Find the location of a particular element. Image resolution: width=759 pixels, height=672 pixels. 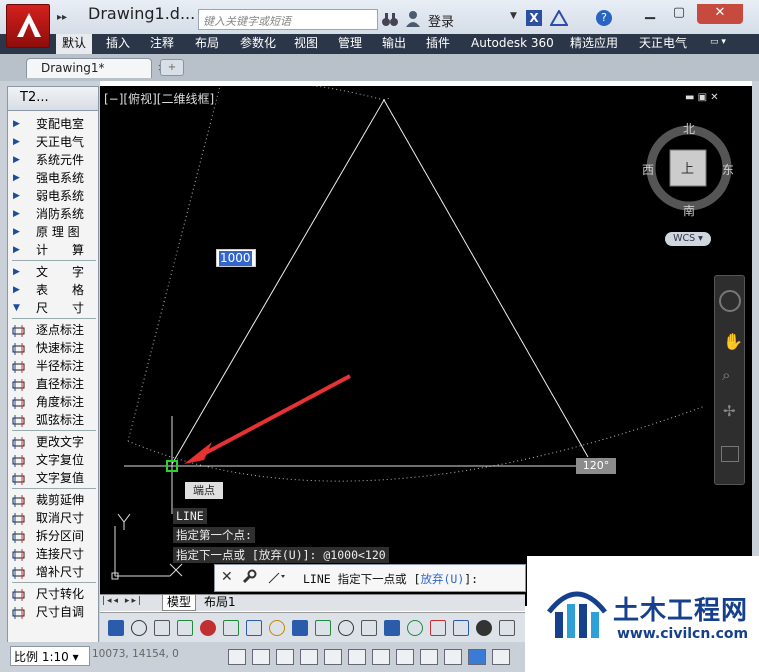

quick-access-expand-icon: ▸▸ is located at coordinates (62, 18).